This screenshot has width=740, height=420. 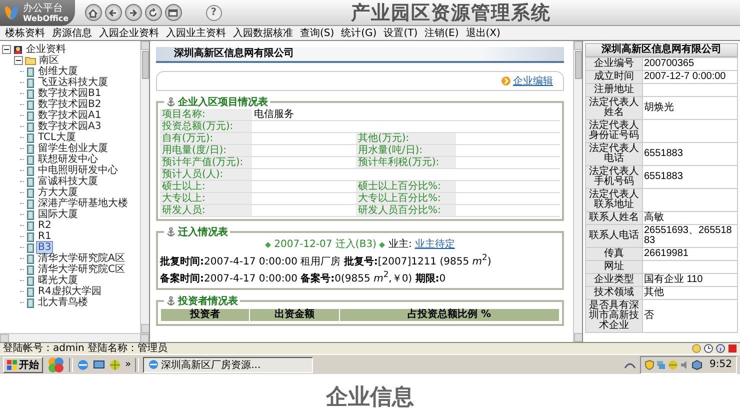 What do you see at coordinates (69, 93) in the screenshot?
I see `tree-item: 数字技术园B1` at bounding box center [69, 93].